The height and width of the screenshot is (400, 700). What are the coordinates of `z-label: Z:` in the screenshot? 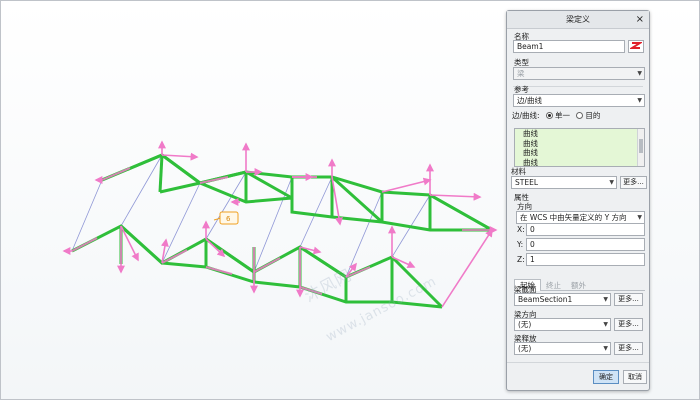 It's located at (521, 259).